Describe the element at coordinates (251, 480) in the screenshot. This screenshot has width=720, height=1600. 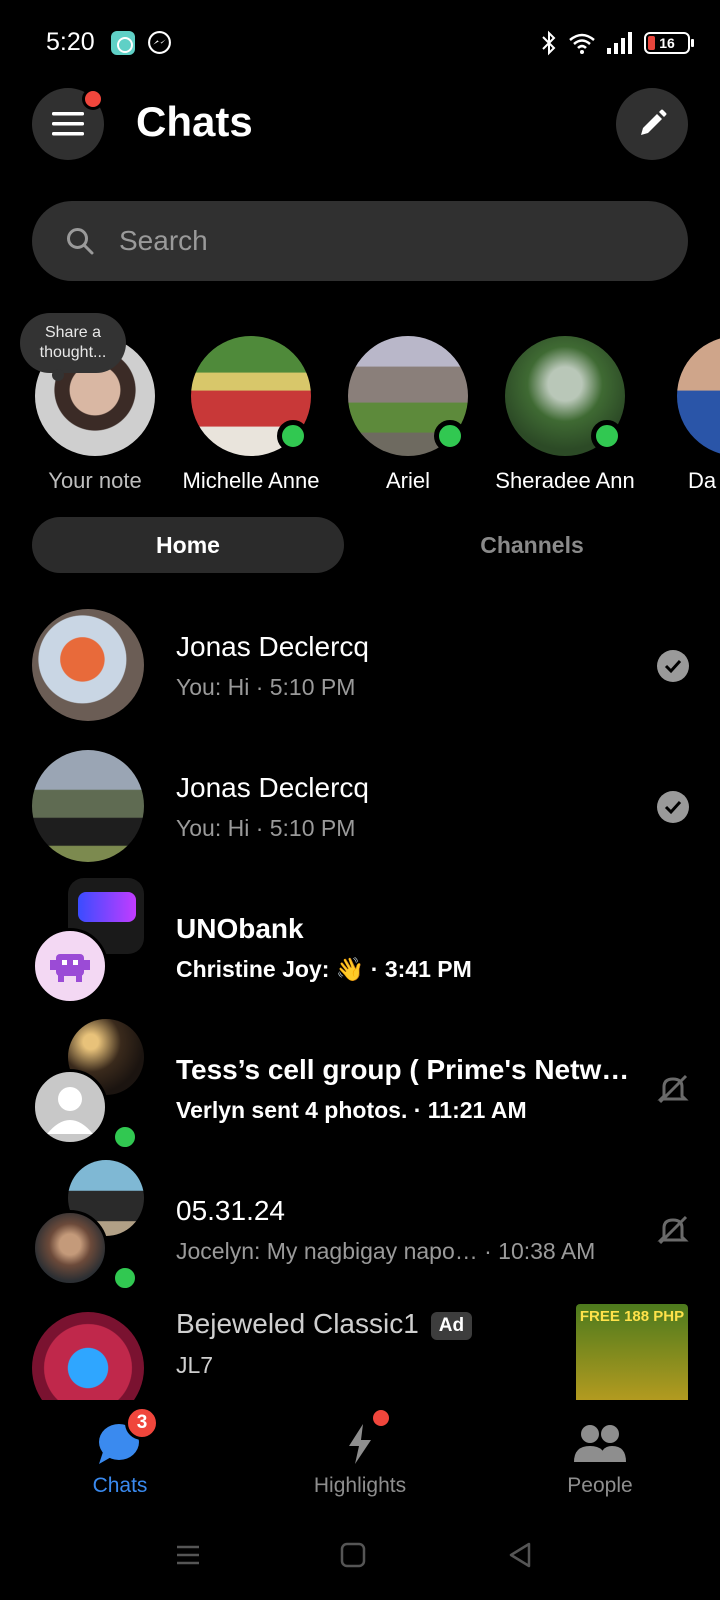
I see `story-name: Michelle Anne` at that location.